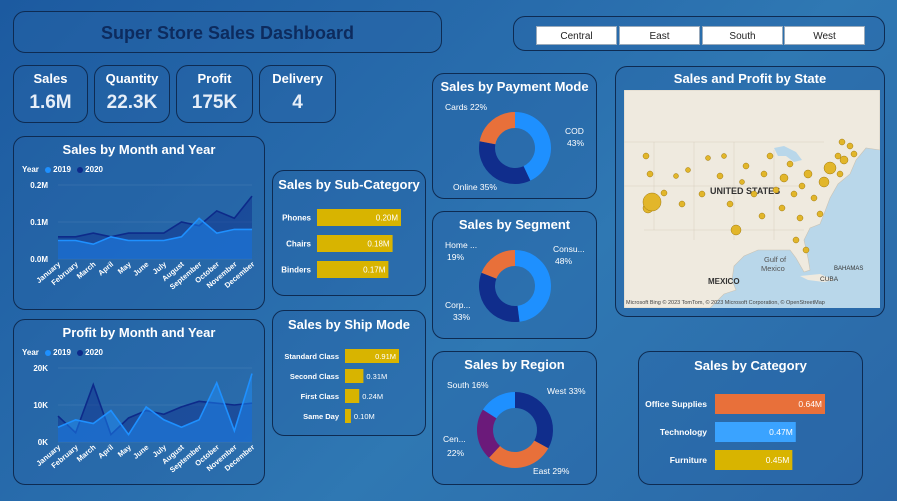 This screenshot has width=897, height=501. Describe the element at coordinates (466, 107) in the screenshot. I see `donut-label: Cards 22%` at that location.